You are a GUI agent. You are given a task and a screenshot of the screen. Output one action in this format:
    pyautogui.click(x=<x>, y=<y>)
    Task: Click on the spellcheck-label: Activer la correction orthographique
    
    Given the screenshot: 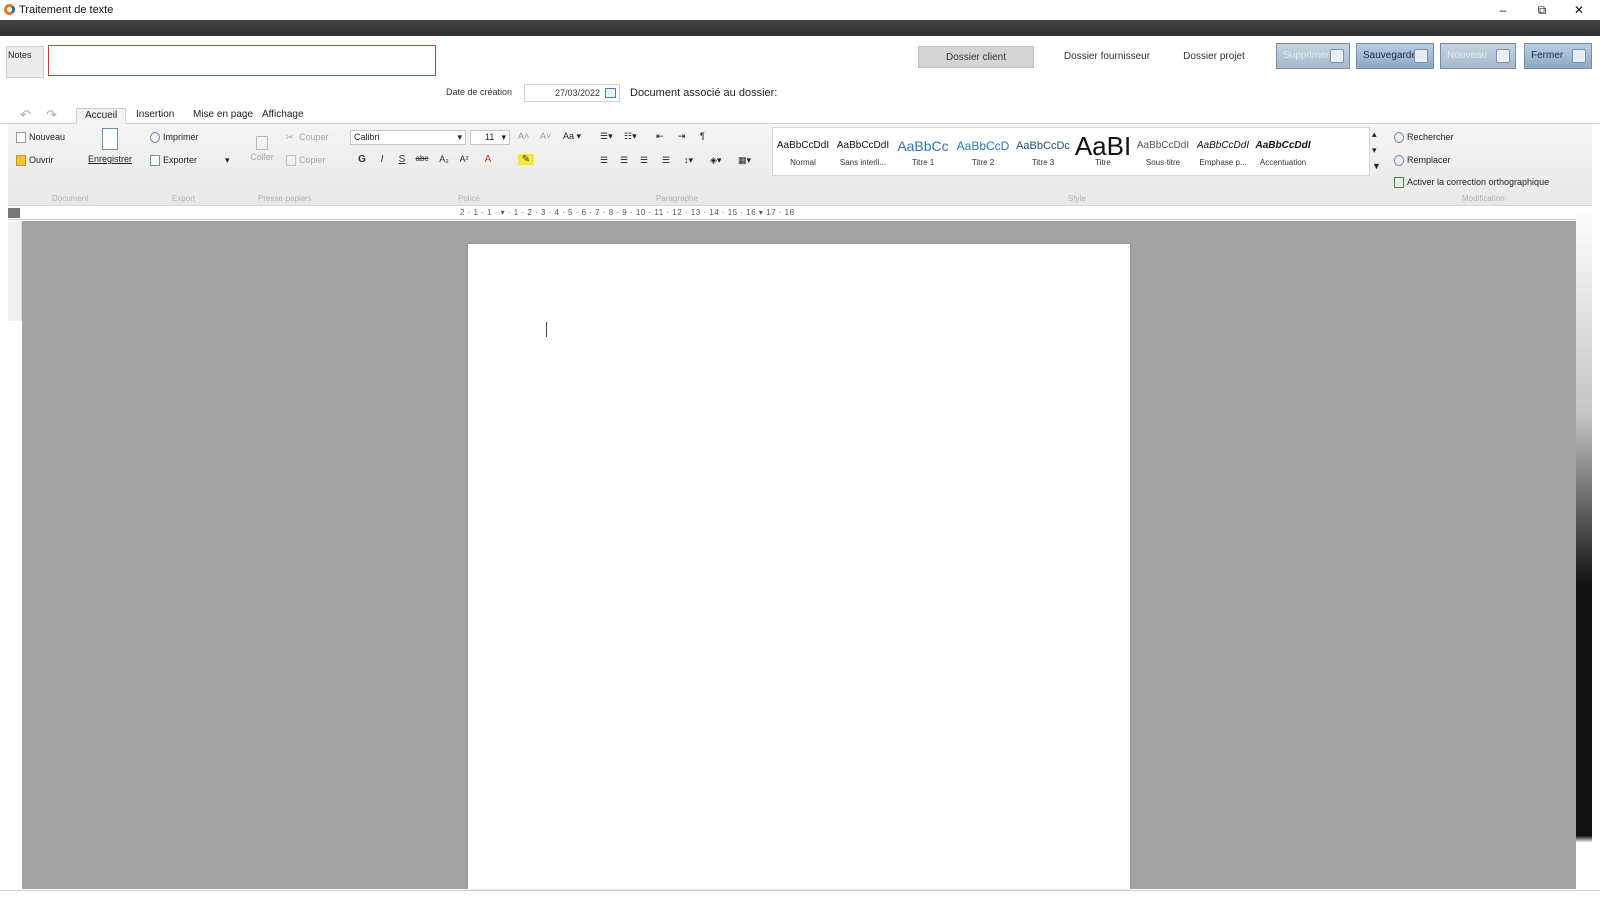 What is the action you would take?
    pyautogui.click(x=1478, y=182)
    